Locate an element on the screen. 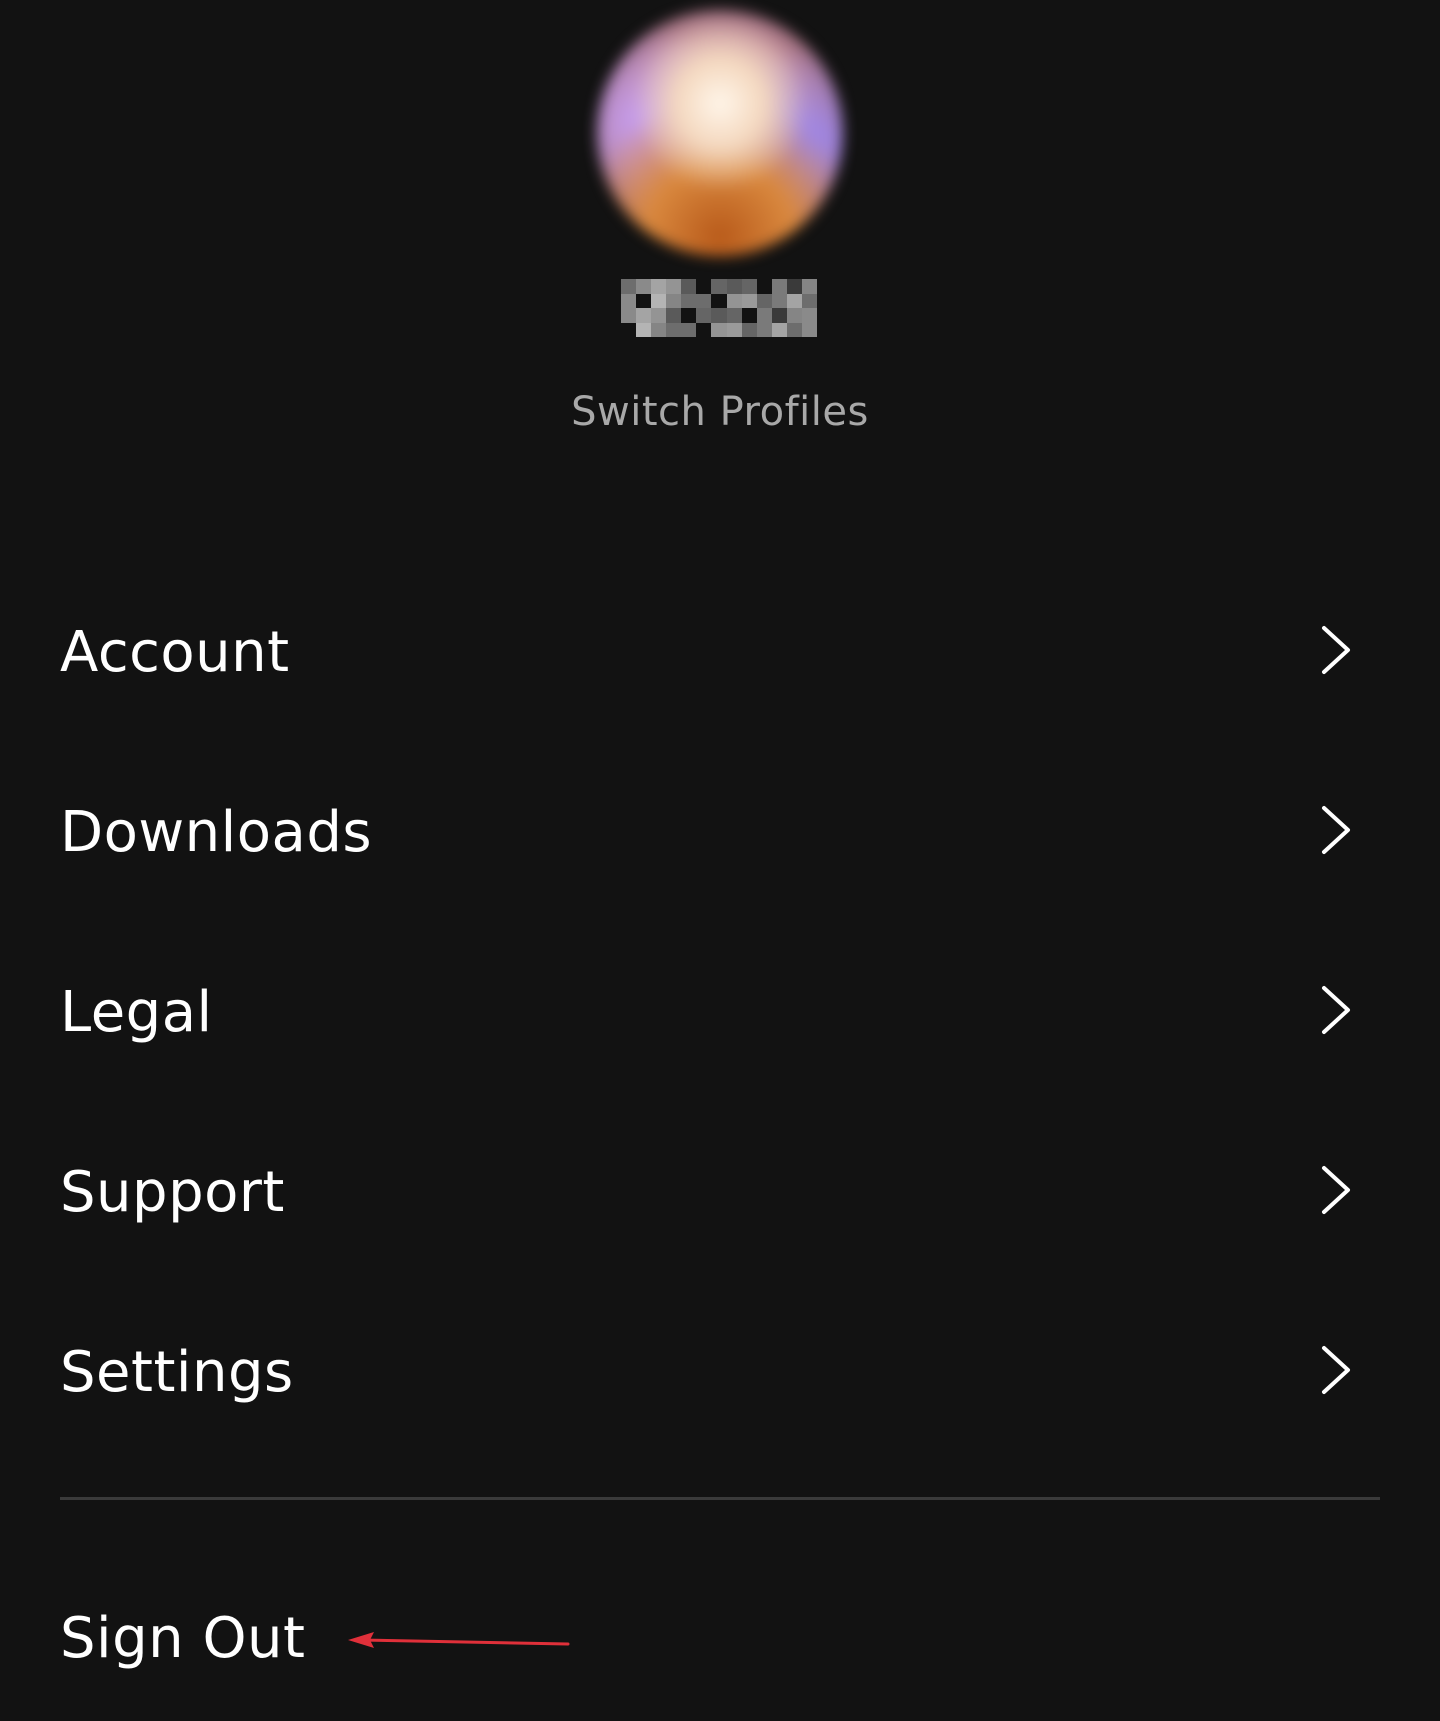 The width and height of the screenshot is (1440, 1721). menu-item-label: Downloads is located at coordinates (216, 832).